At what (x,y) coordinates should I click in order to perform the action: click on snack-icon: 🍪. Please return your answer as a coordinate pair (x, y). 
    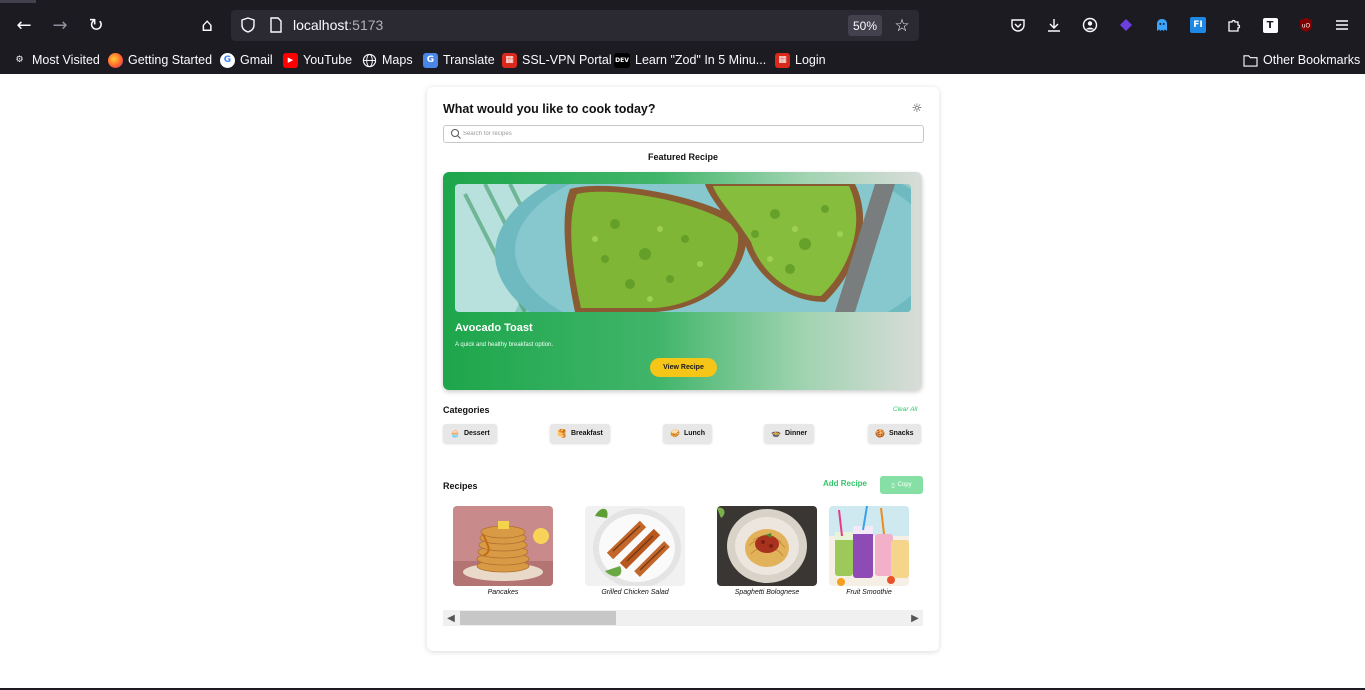
    Looking at the image, I should click on (880, 433).